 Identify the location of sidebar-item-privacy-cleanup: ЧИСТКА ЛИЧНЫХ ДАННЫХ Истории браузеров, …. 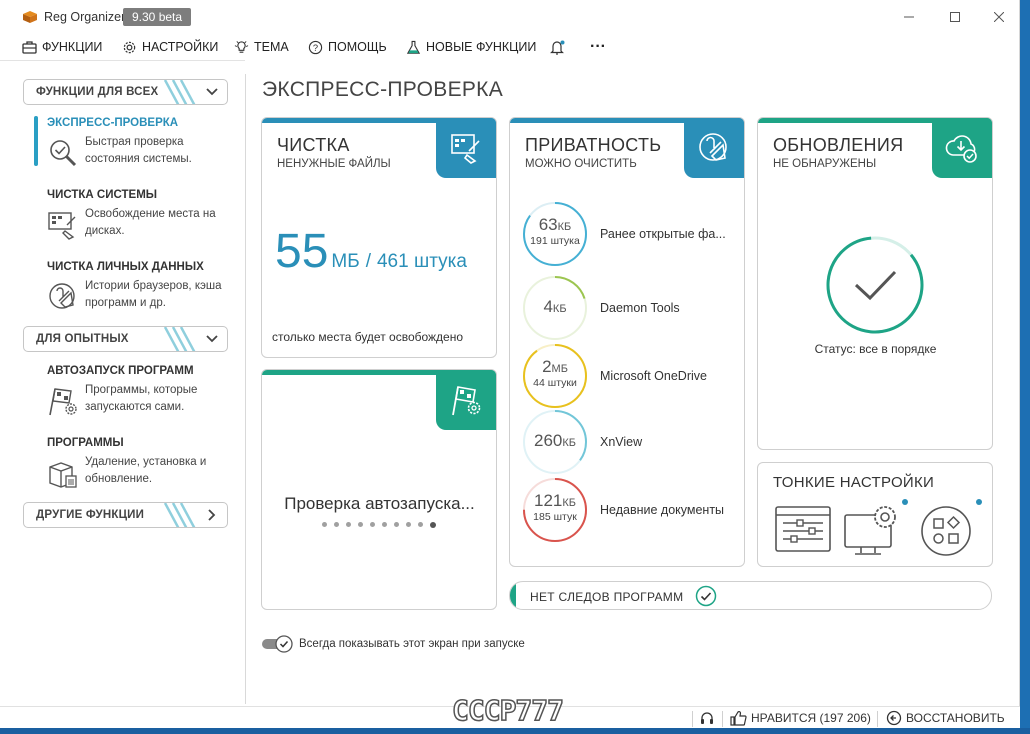
(132, 291).